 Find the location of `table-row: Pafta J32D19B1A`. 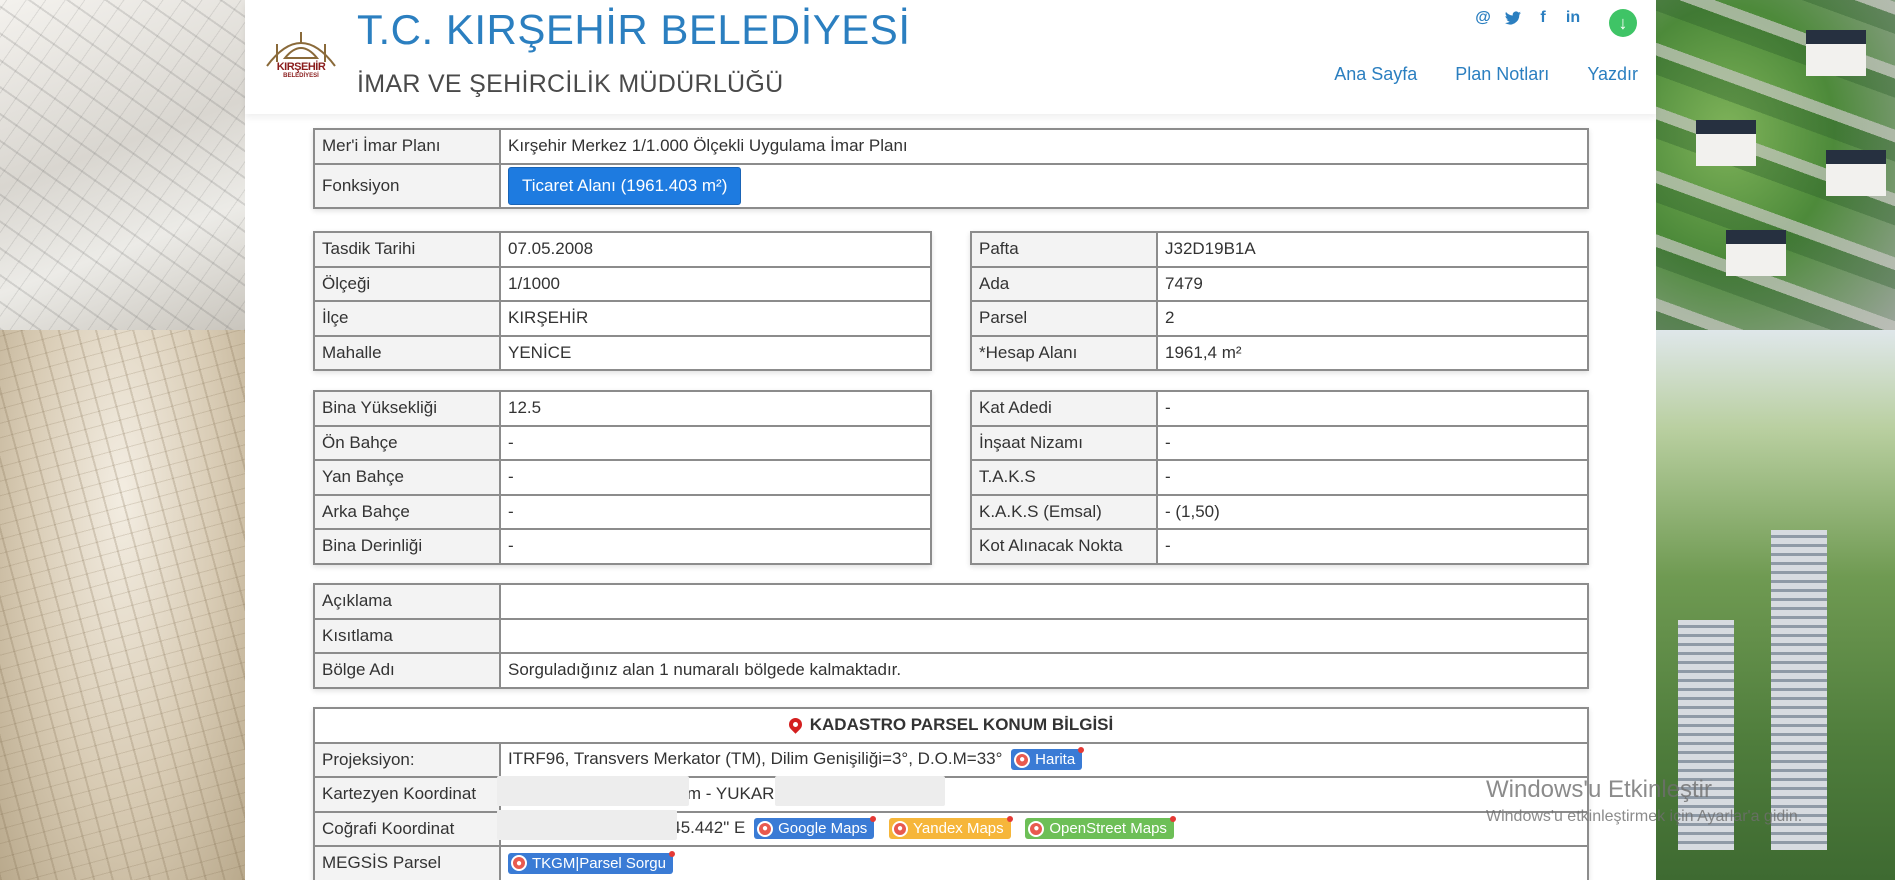

table-row: Pafta J32D19B1A is located at coordinates (1279, 249).